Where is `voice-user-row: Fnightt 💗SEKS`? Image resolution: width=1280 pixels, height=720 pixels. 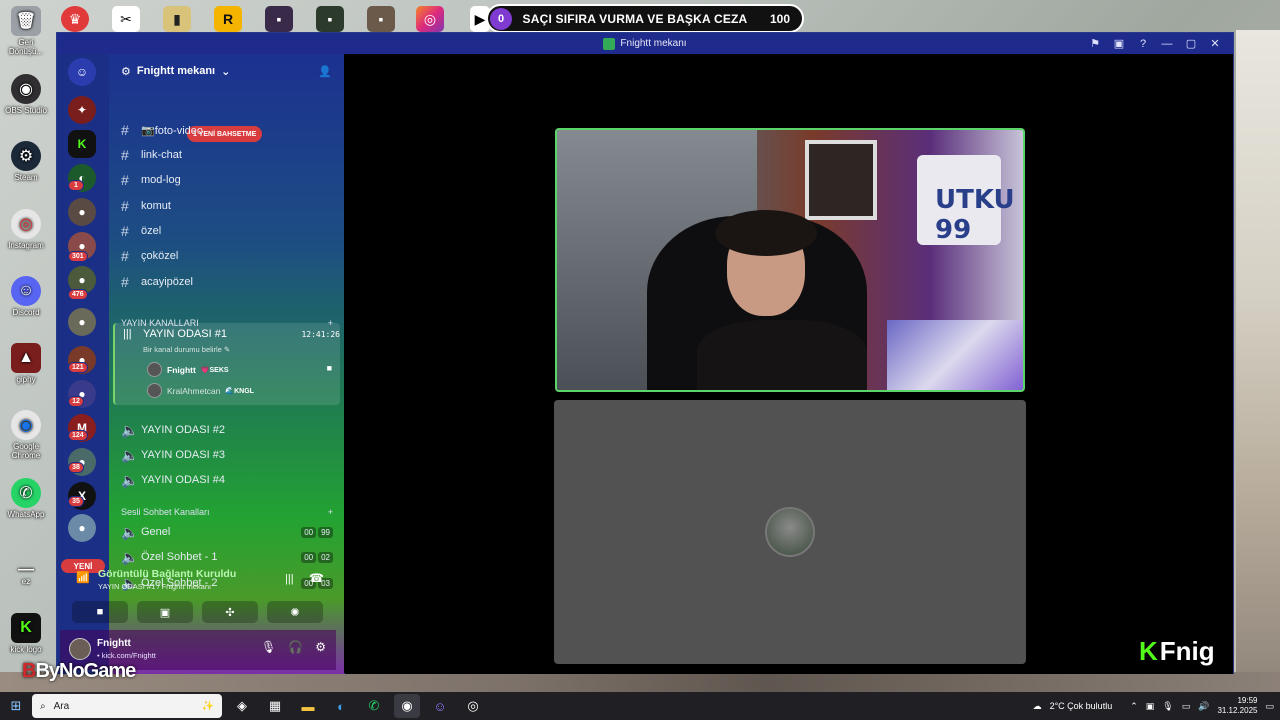 voice-user-row: Fnightt 💗SEKS is located at coordinates (188, 369).